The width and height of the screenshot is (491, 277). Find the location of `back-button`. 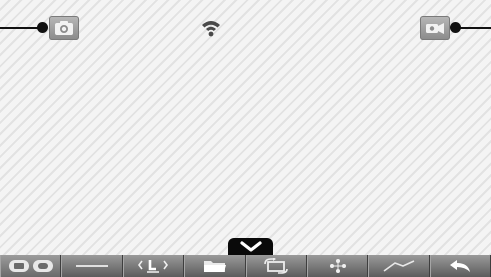

back-button is located at coordinates (460, 266).